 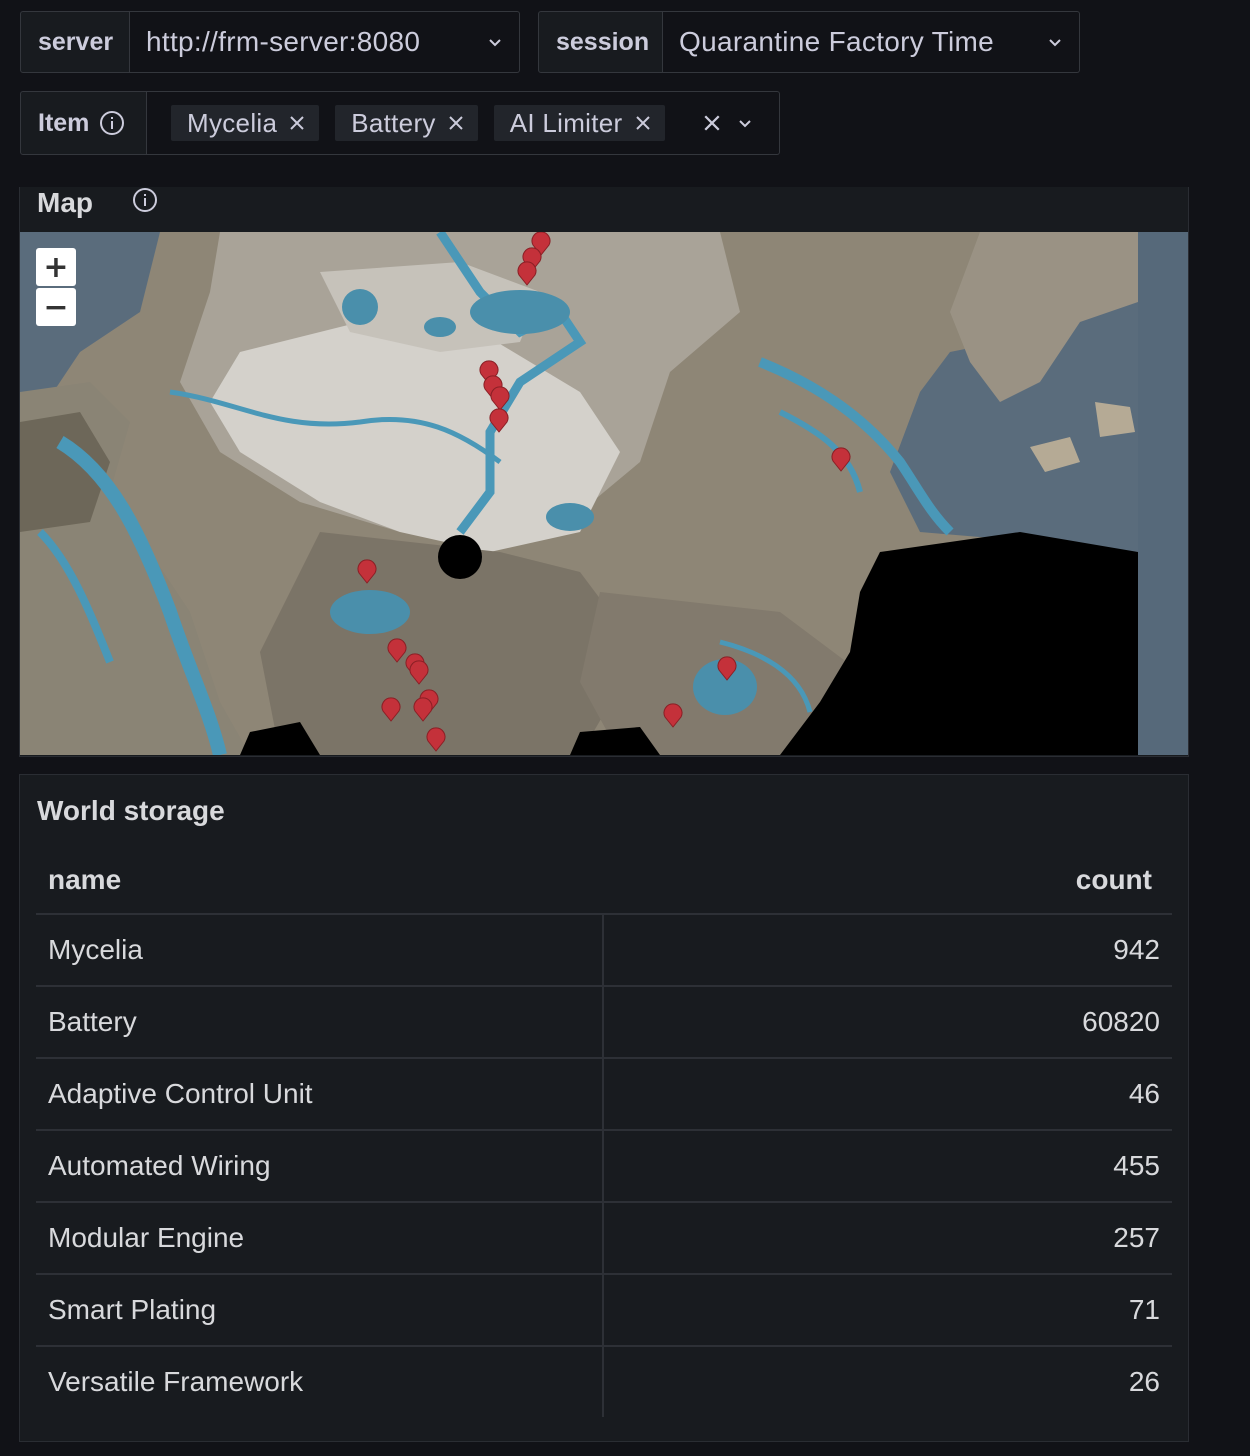 I want to click on session-label: session, so click(x=600, y=42).